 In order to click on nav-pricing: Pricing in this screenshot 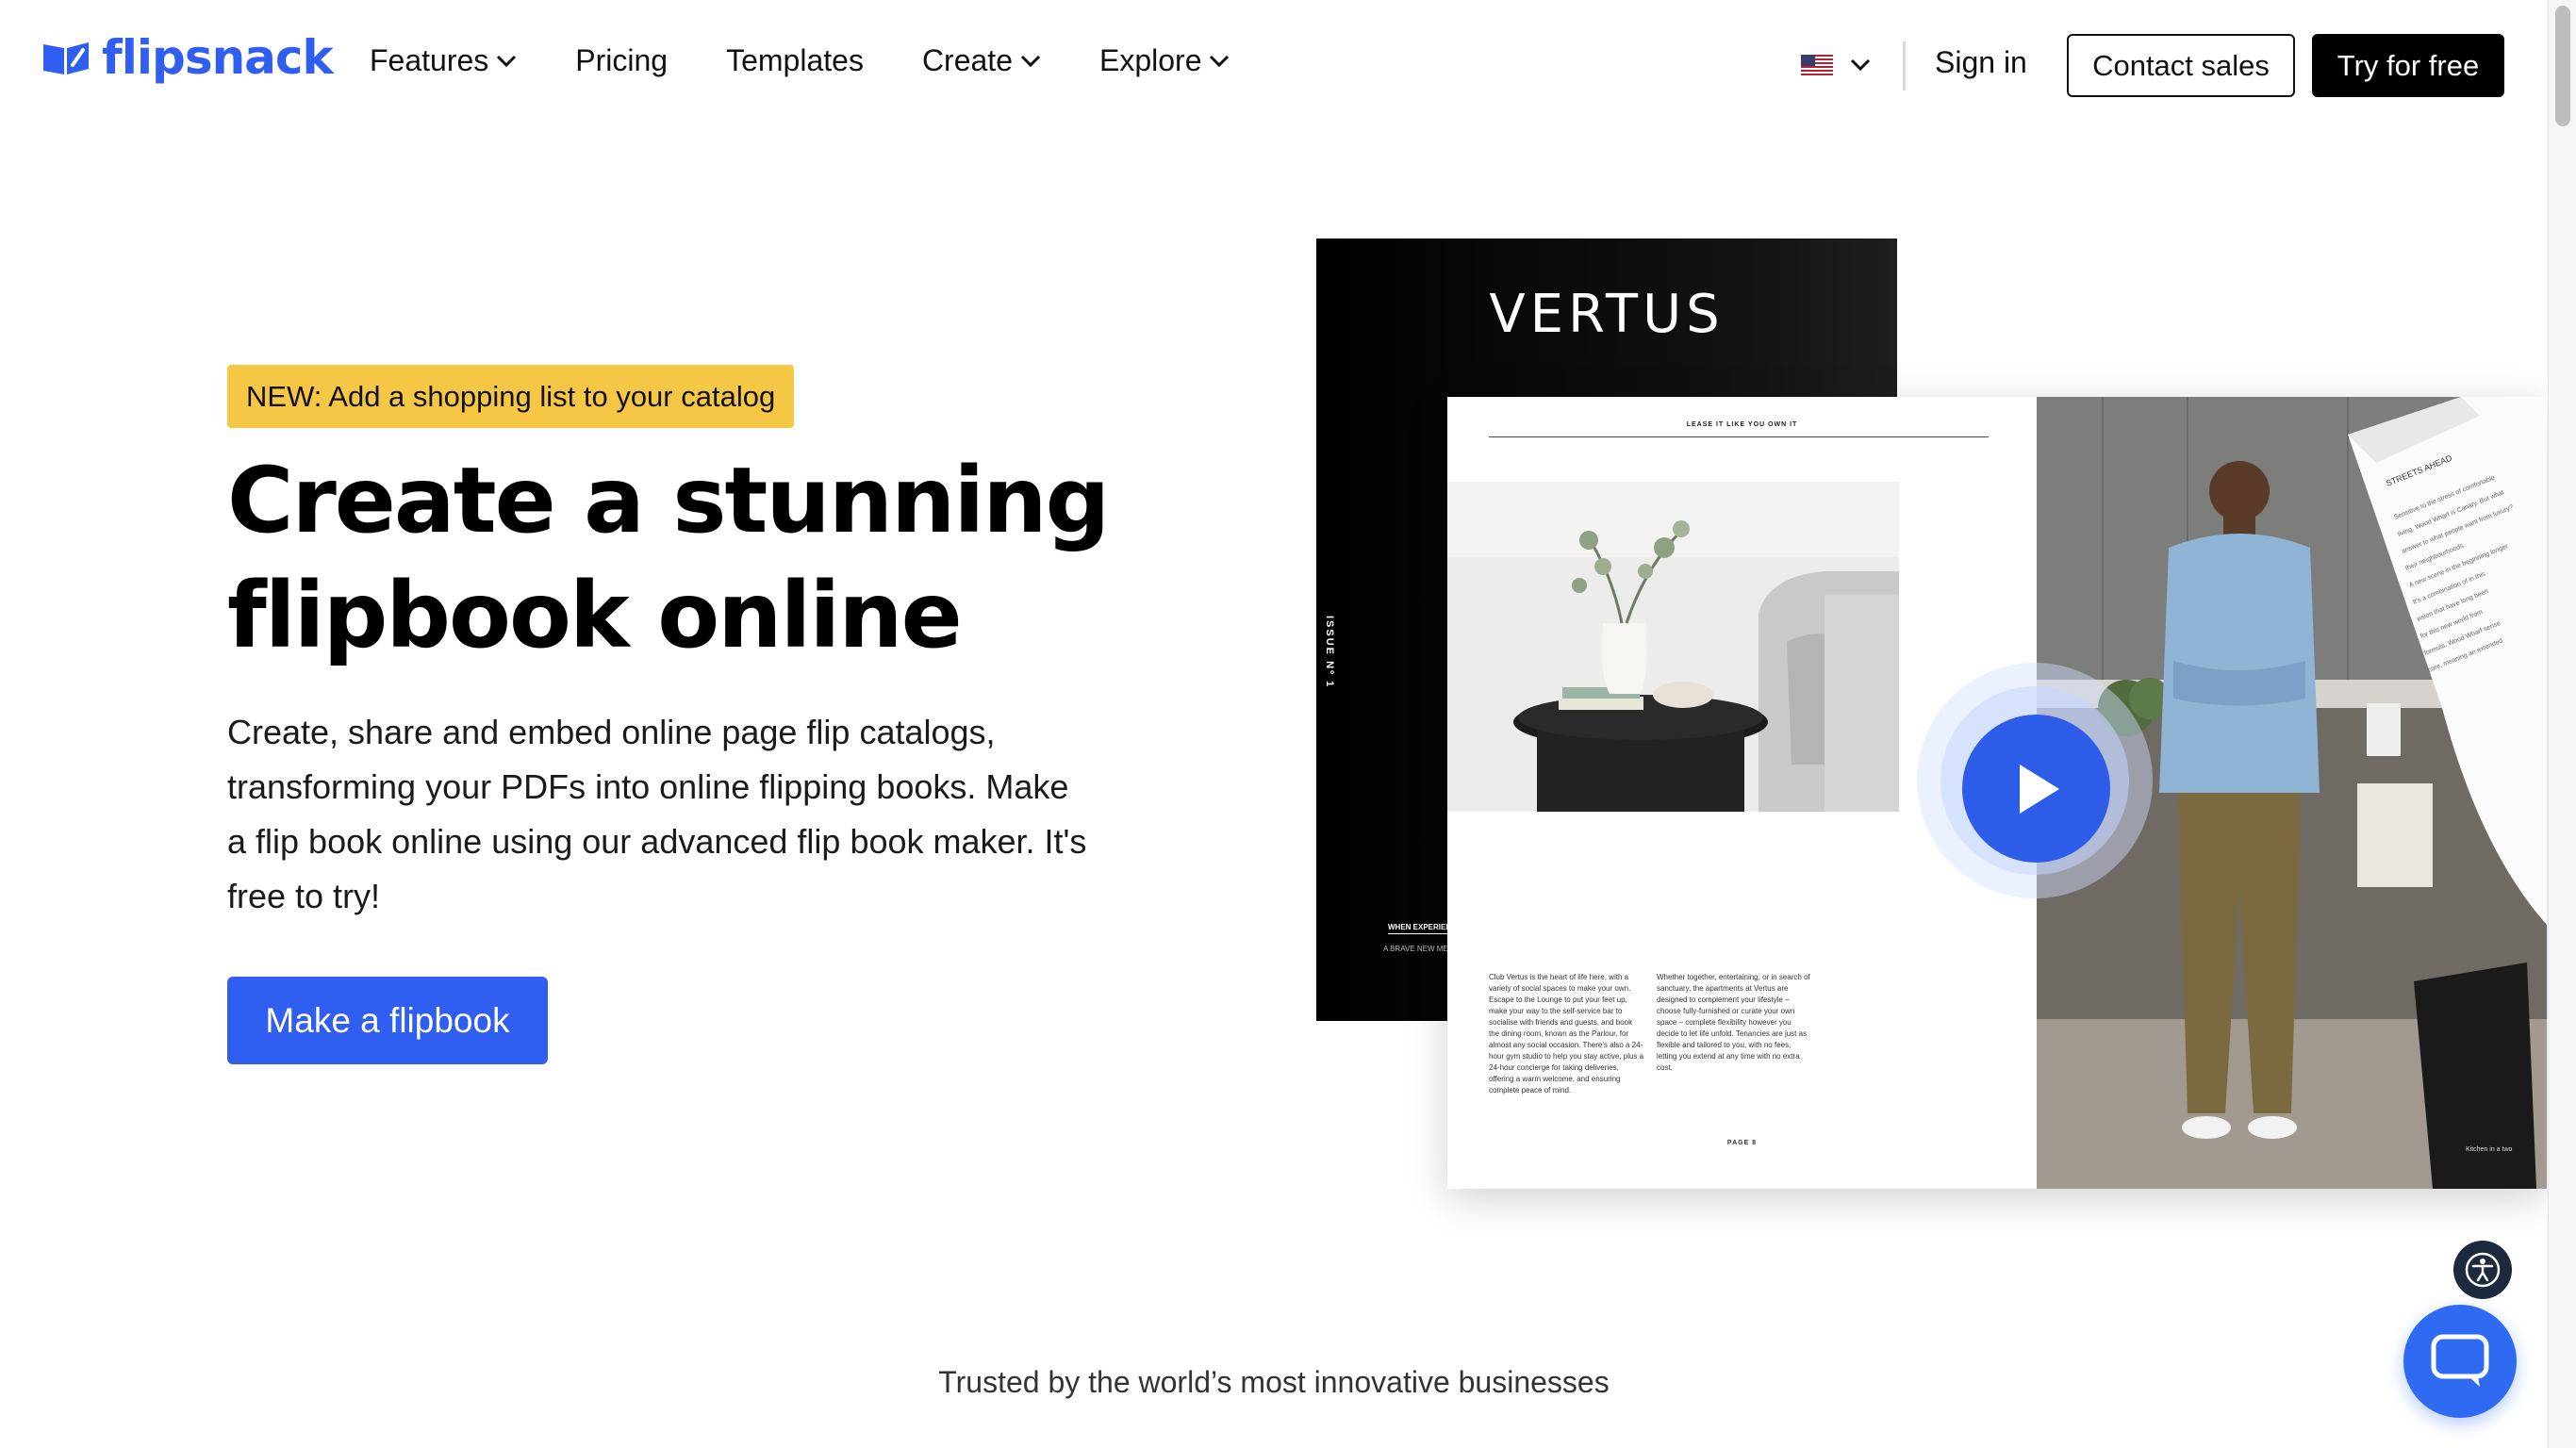, I will do `click(621, 60)`.